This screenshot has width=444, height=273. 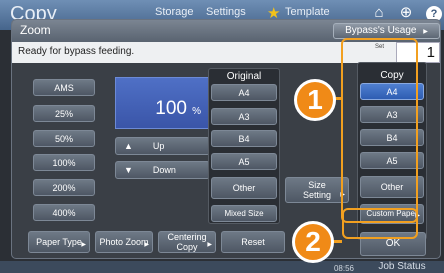 I want to click on tab-template: Template, so click(x=307, y=12).